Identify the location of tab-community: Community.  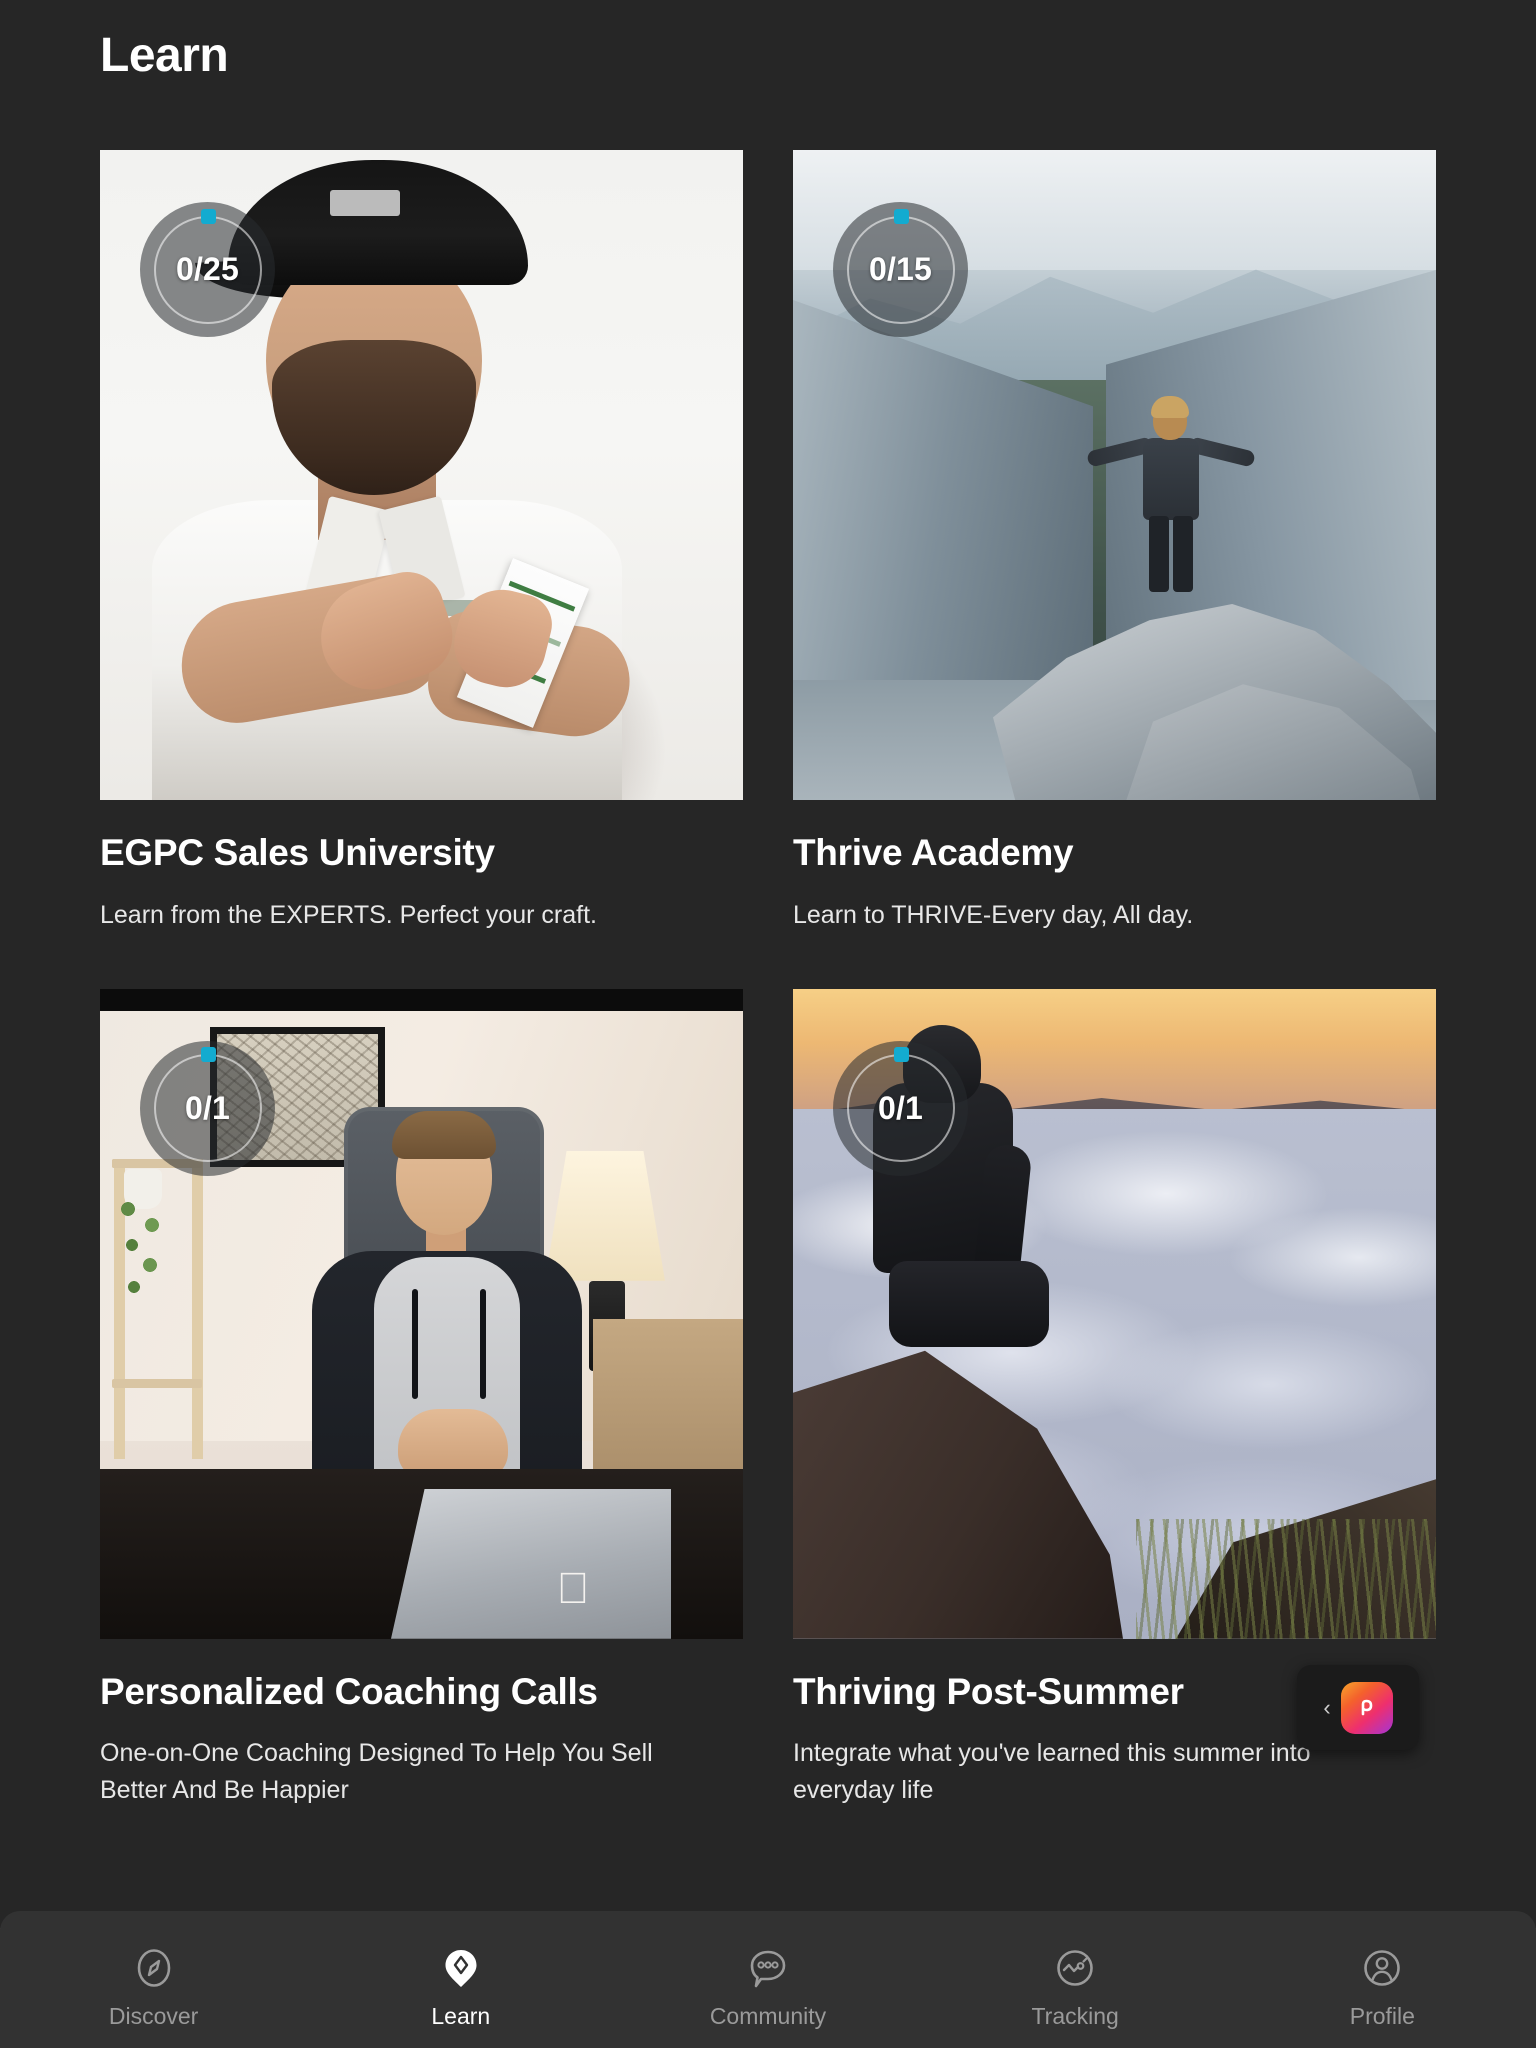
(768, 1987).